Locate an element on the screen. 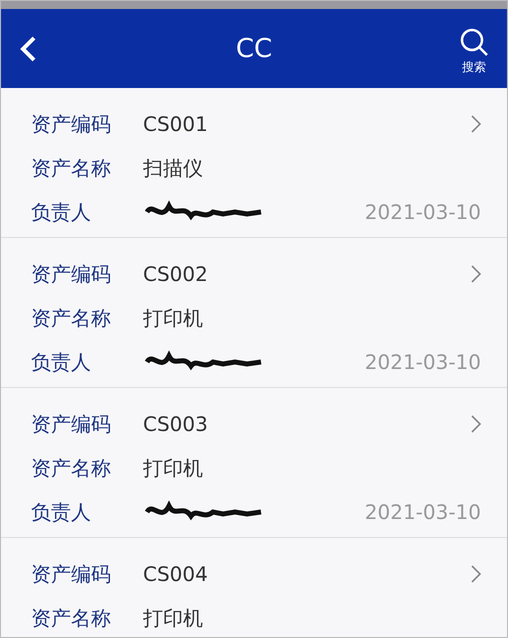 This screenshot has height=638, width=508. search-icon is located at coordinates (474, 42).